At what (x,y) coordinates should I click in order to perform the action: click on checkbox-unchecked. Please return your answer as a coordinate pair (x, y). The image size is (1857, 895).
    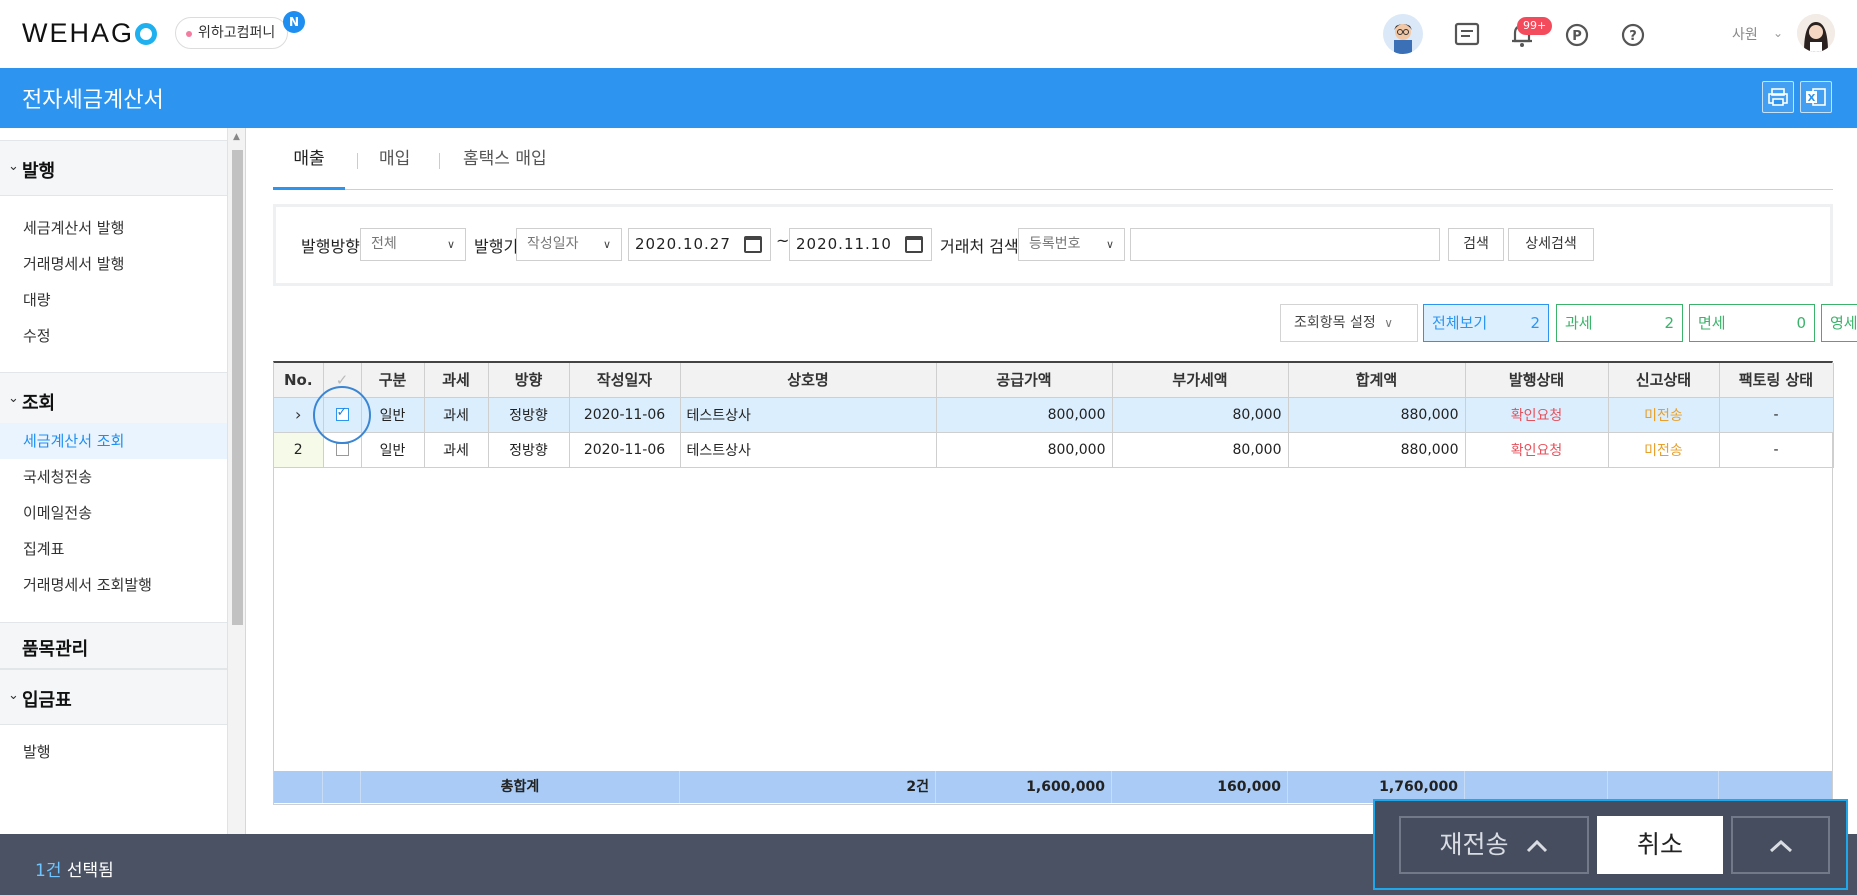
    Looking at the image, I should click on (342, 449).